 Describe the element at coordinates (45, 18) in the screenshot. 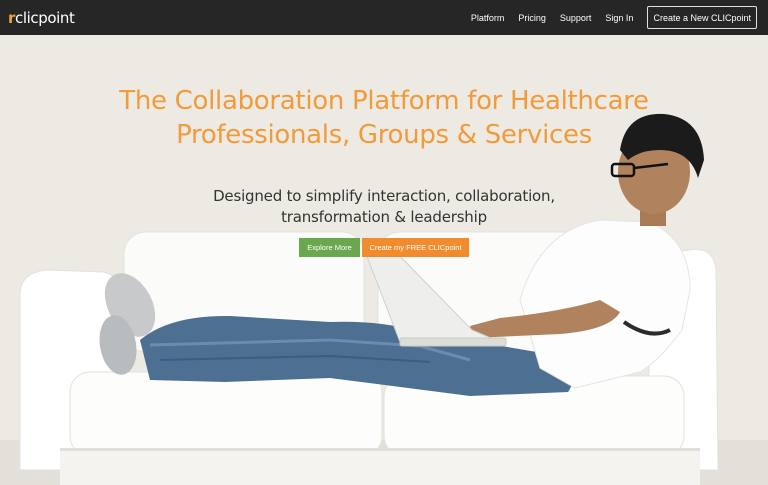

I see `logo-text: clicpoint` at that location.